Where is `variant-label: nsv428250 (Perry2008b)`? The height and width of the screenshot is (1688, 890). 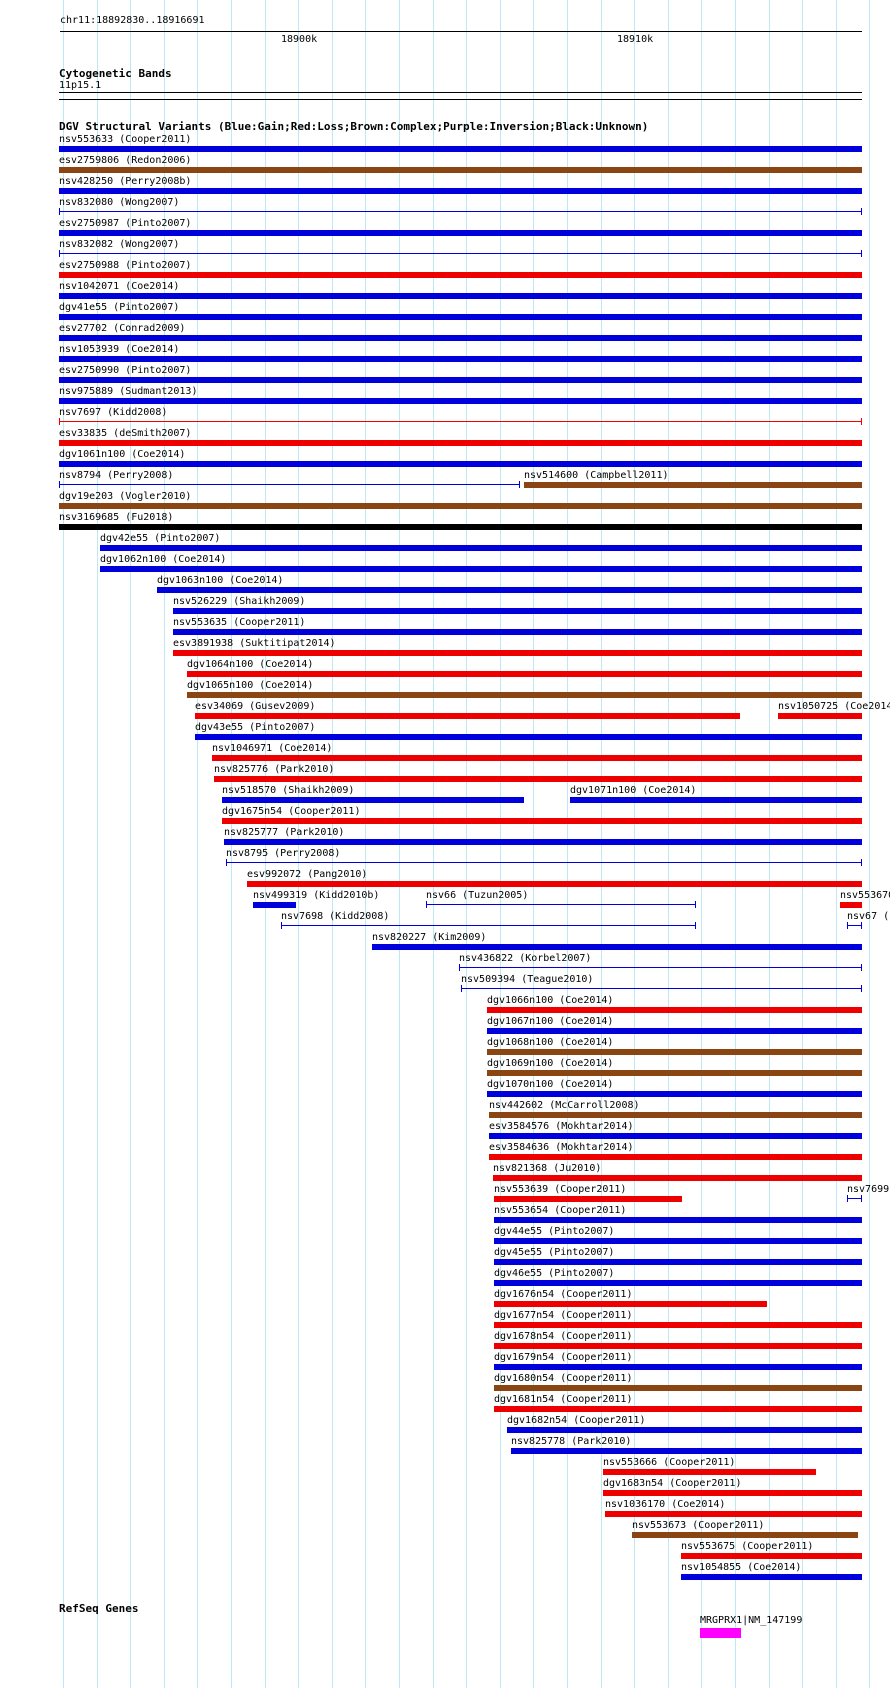 variant-label: nsv428250 (Perry2008b) is located at coordinates (125, 181).